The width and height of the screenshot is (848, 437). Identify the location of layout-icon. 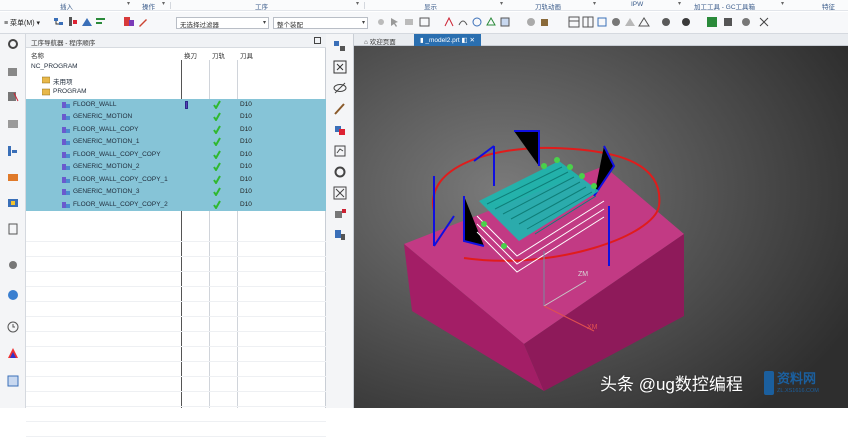
(574, 22).